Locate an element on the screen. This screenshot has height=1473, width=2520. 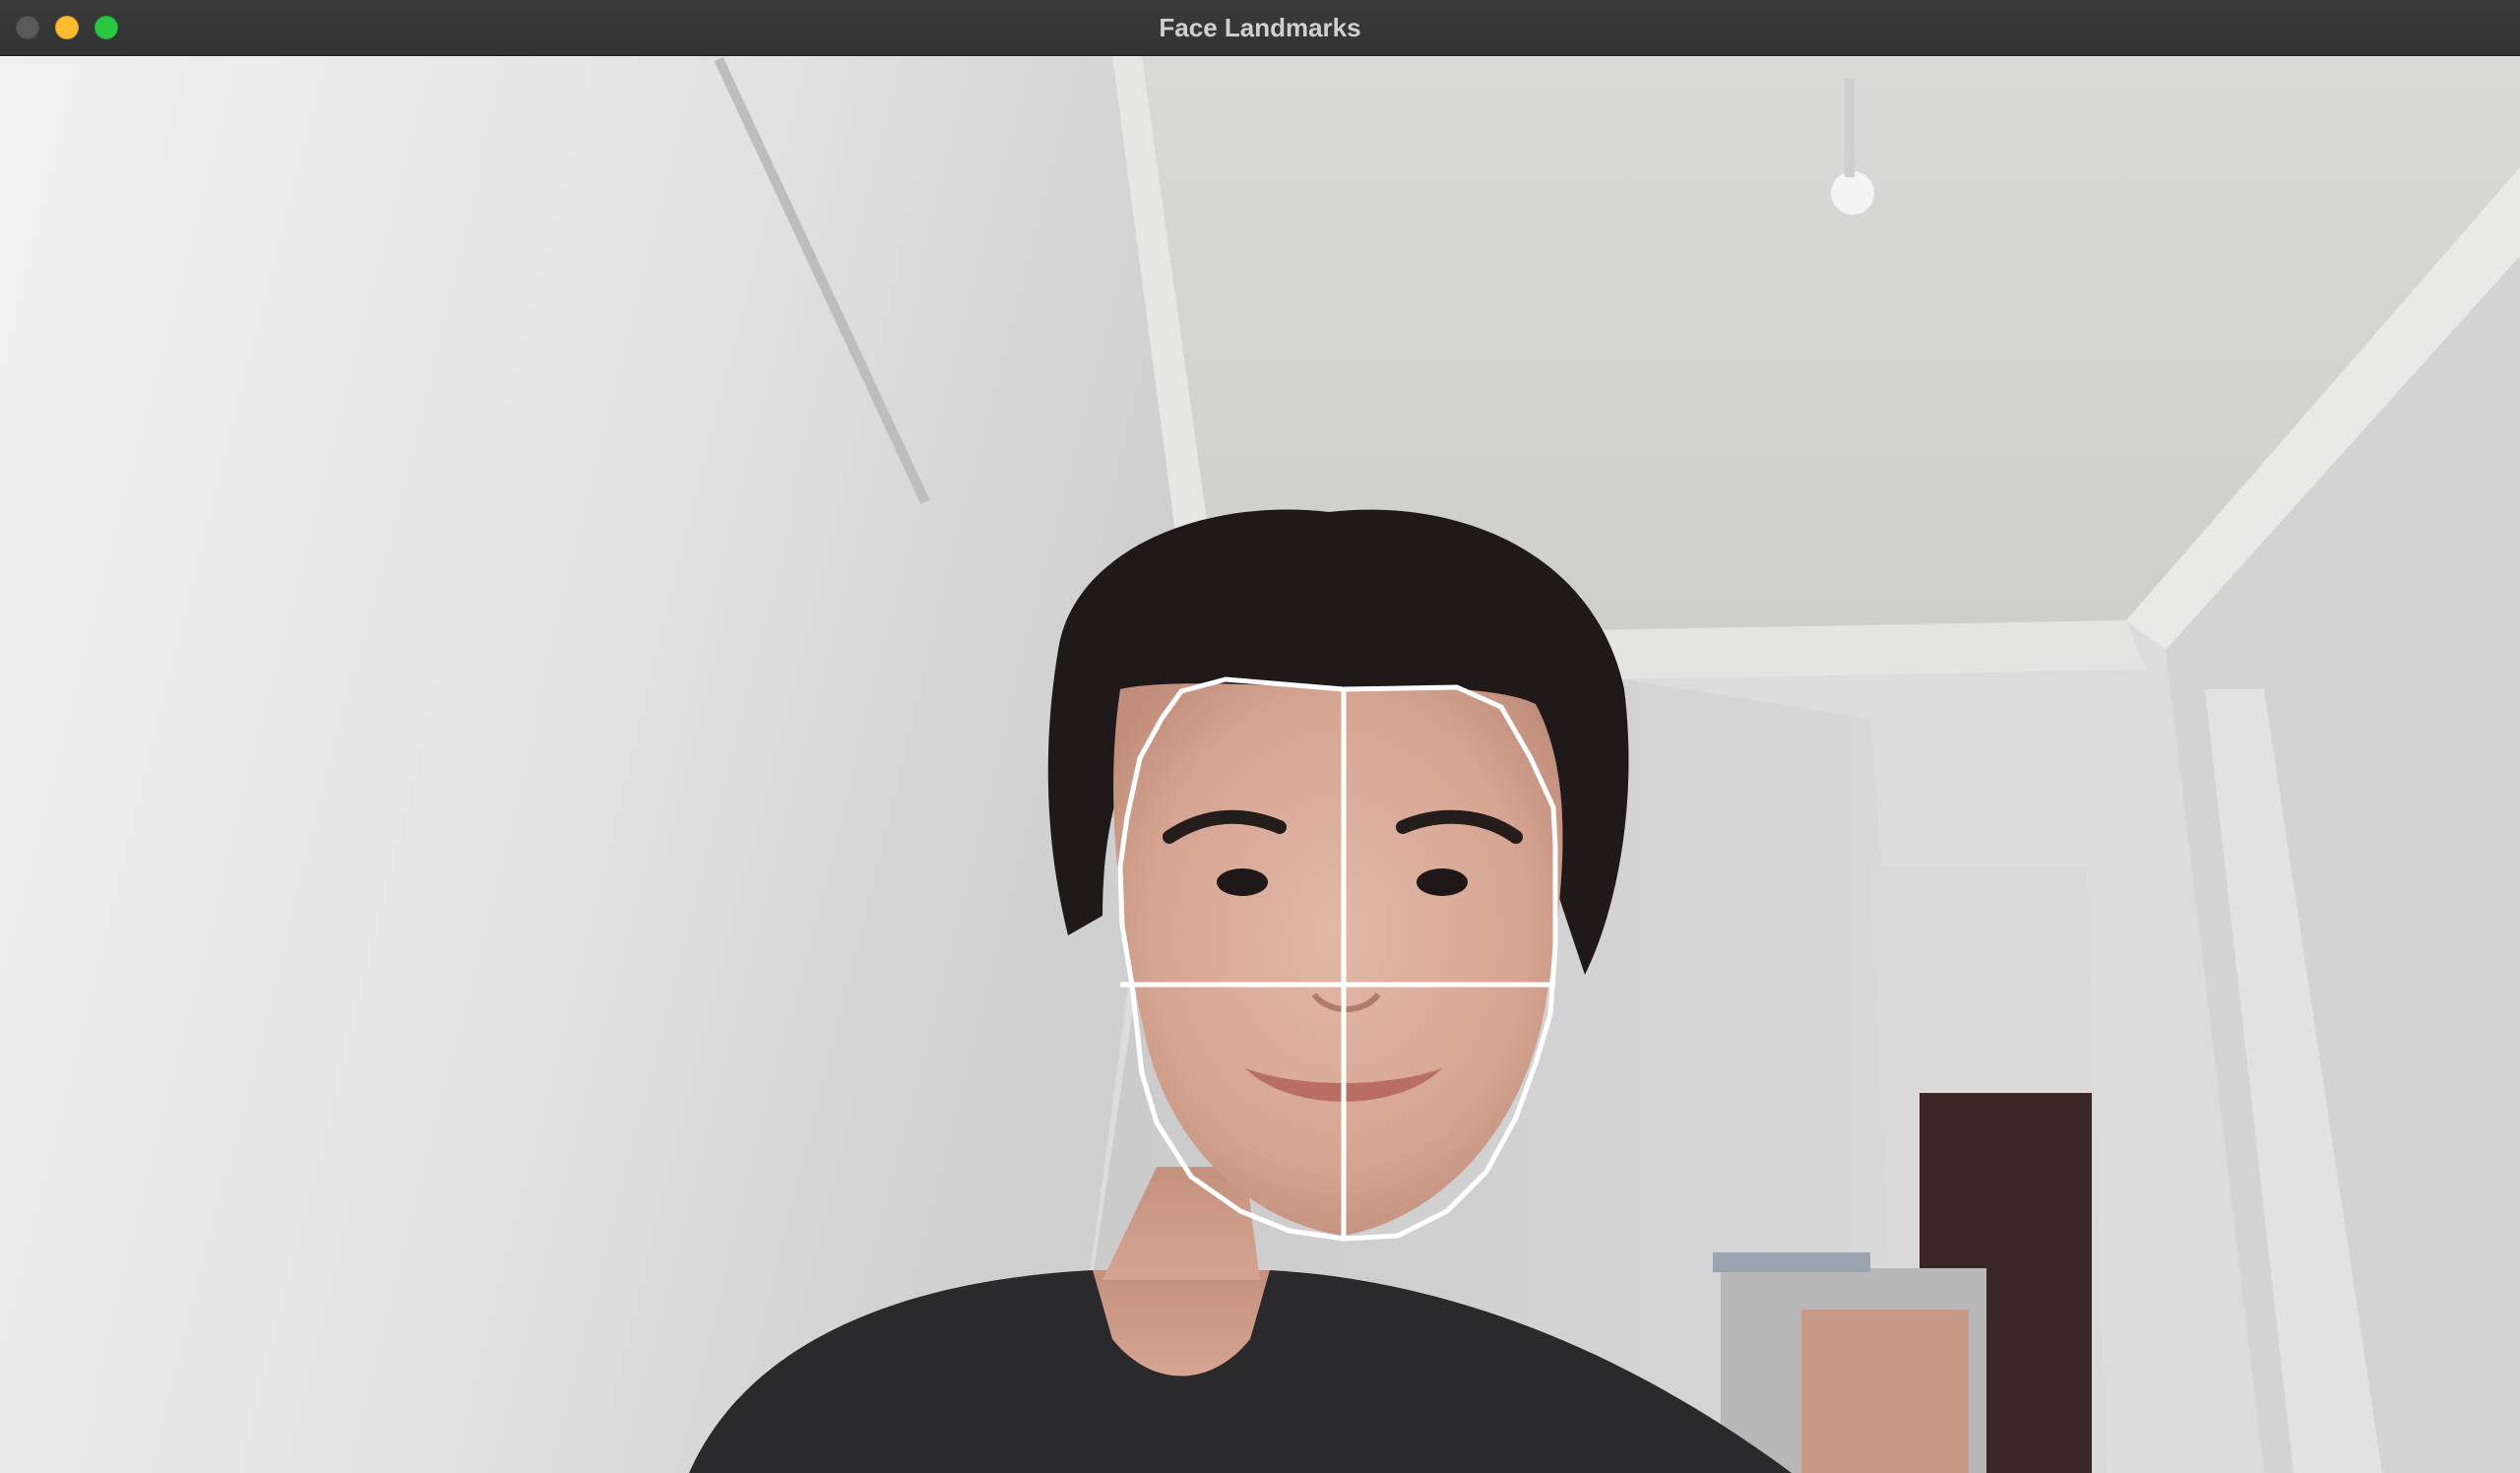
window-title: Face Landmarks is located at coordinates (1260, 27).